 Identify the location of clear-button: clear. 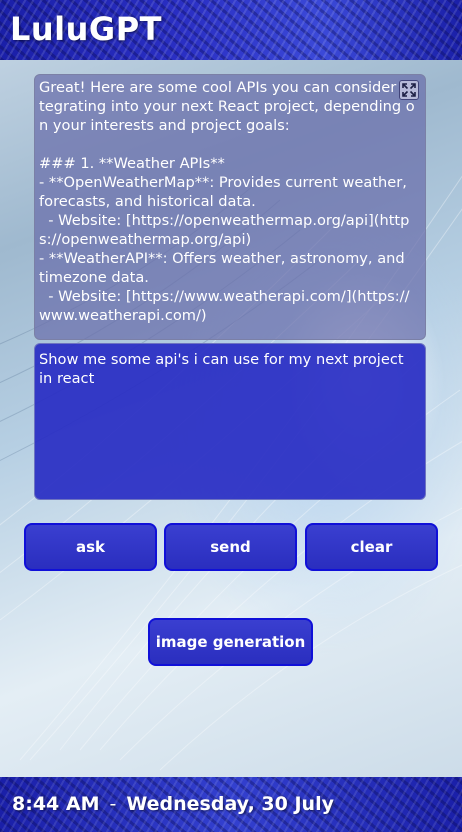
(371, 547).